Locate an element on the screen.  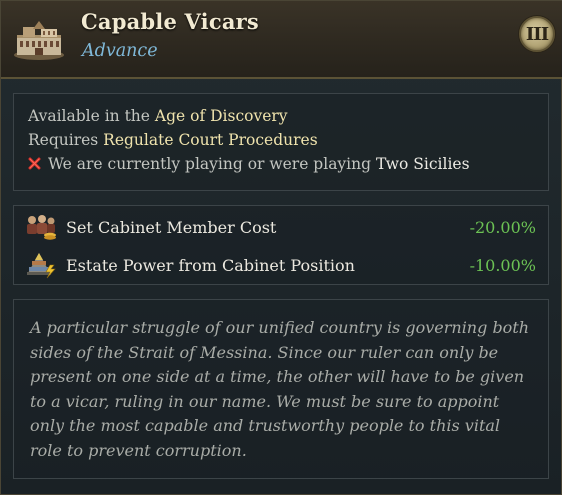
prerequisite-requirement: Requires Regulate Court Procedures is located at coordinates (288, 140).